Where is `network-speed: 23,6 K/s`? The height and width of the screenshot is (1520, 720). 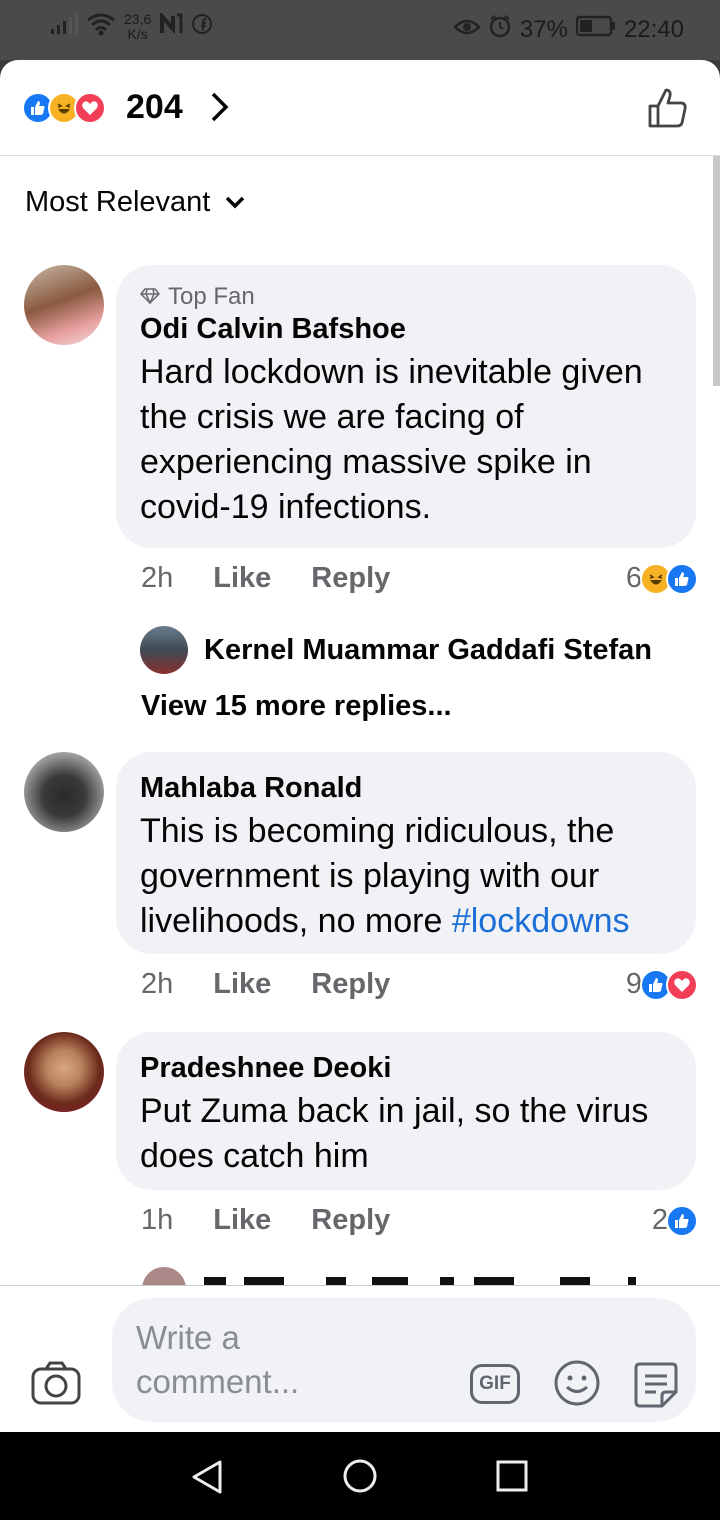 network-speed: 23,6 K/s is located at coordinates (137, 27).